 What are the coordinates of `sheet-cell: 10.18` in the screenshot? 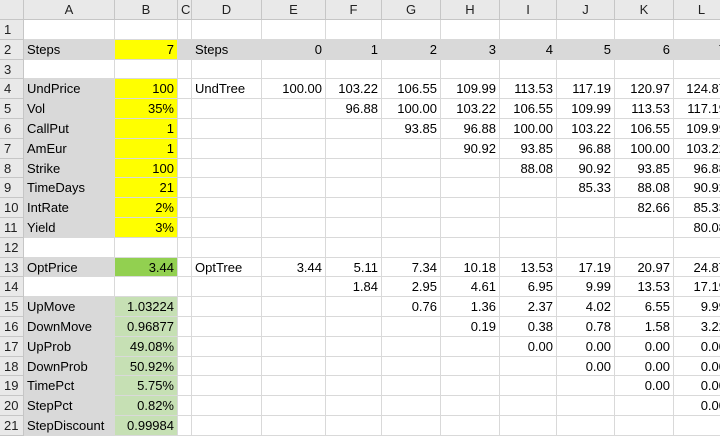 It's located at (470, 267).